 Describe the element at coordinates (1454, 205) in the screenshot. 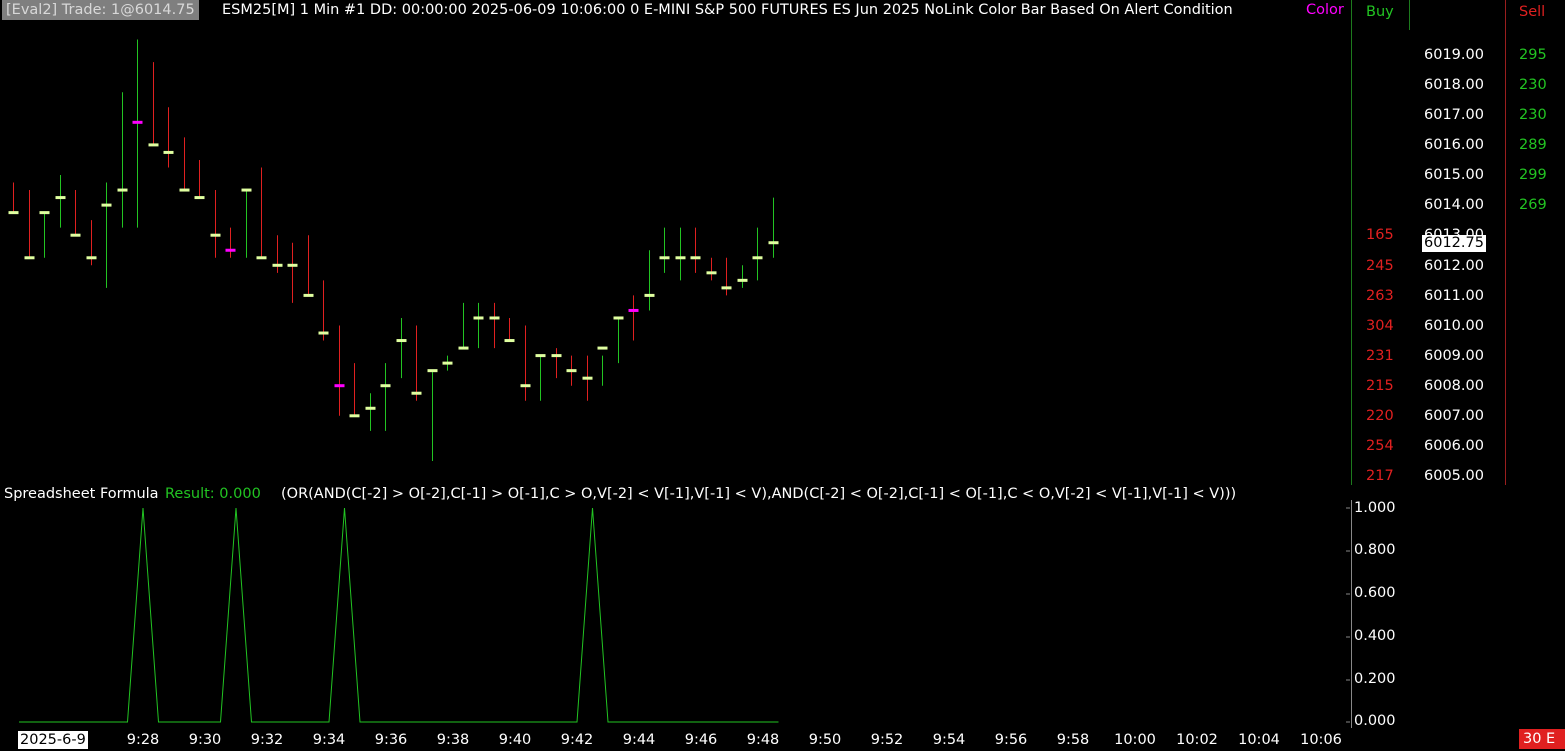

I see `price-axis-tick: 6014.00` at that location.